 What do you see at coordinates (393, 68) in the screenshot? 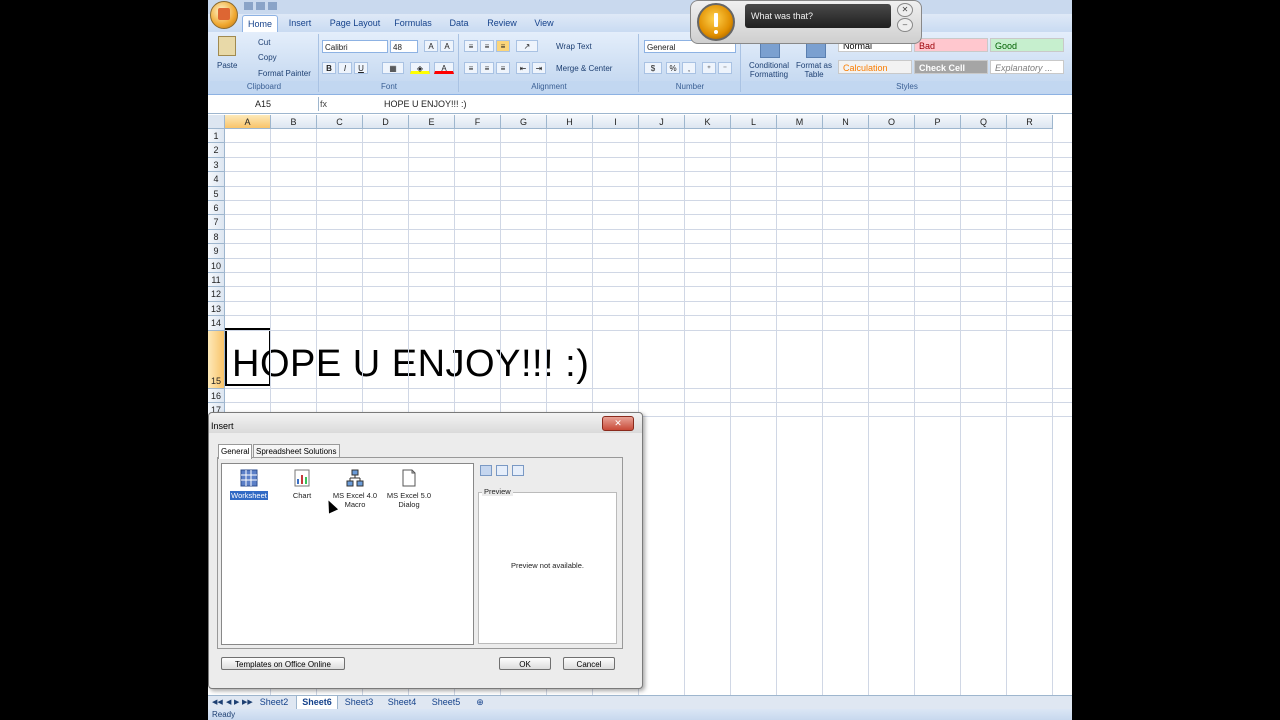
I see `borders-icon: ▦` at bounding box center [393, 68].